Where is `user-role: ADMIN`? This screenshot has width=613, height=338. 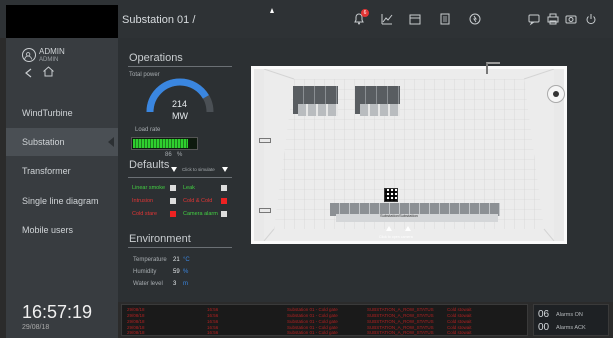 user-role: ADMIN is located at coordinates (49, 60).